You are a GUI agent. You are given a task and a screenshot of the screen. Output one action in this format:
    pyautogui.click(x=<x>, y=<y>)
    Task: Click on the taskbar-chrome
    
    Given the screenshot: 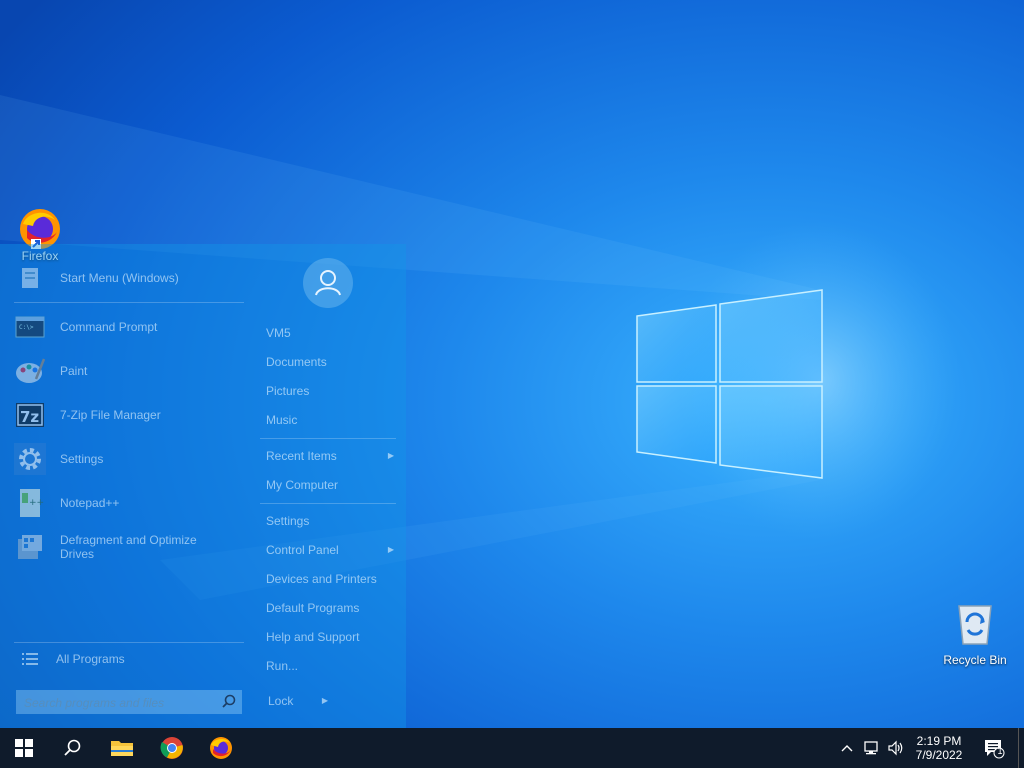 What is the action you would take?
    pyautogui.click(x=172, y=748)
    